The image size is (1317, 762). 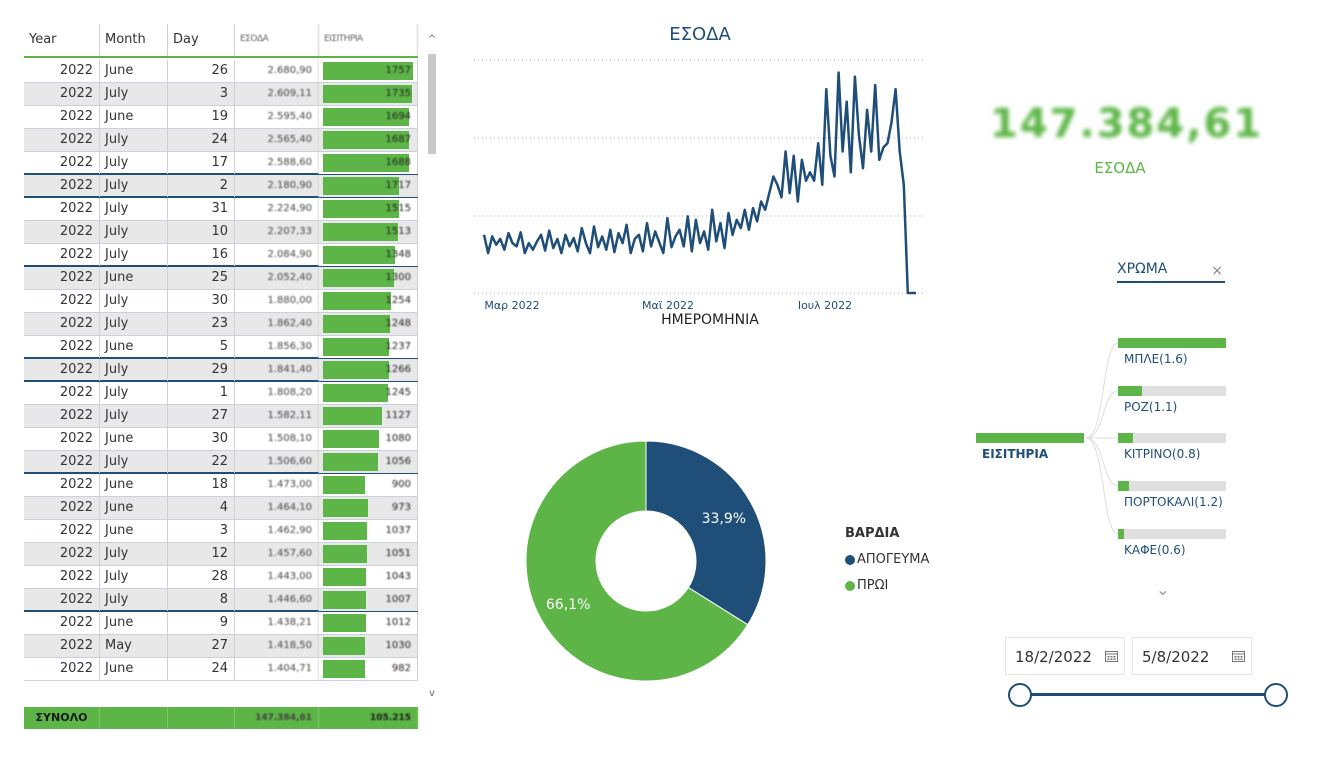 I want to click on end-date-input: 5/8/2022, so click(x=1192, y=656).